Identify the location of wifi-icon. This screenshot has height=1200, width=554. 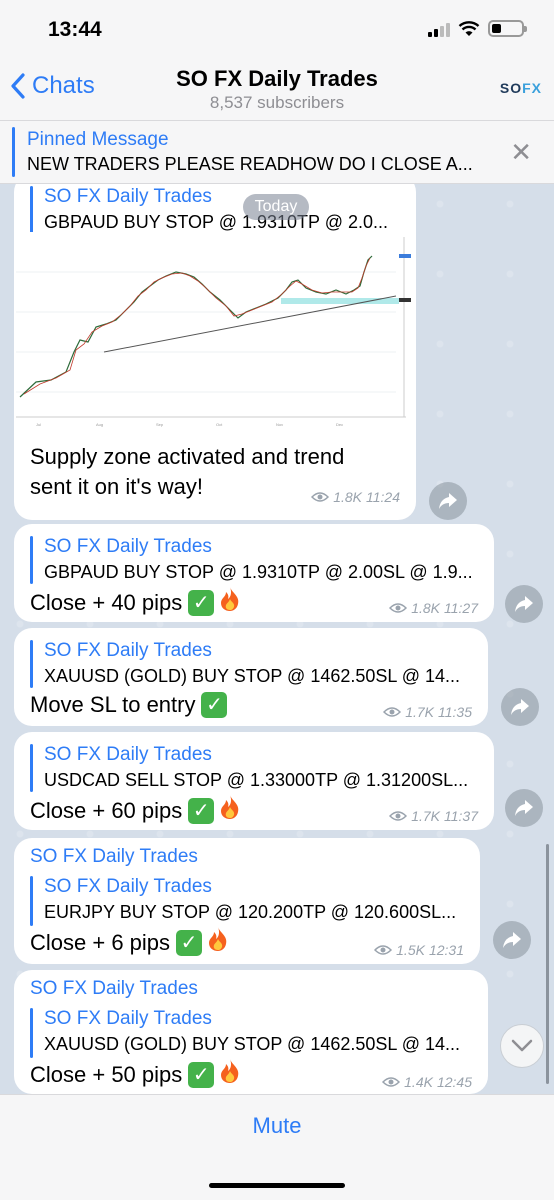
(469, 28).